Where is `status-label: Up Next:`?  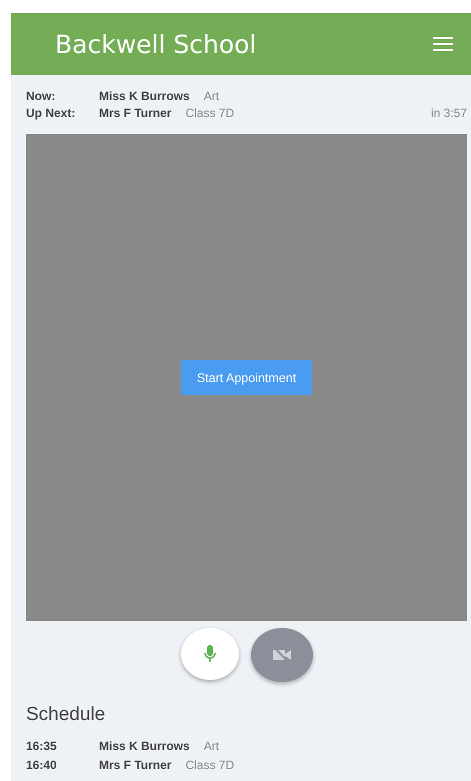 status-label: Up Next: is located at coordinates (51, 113).